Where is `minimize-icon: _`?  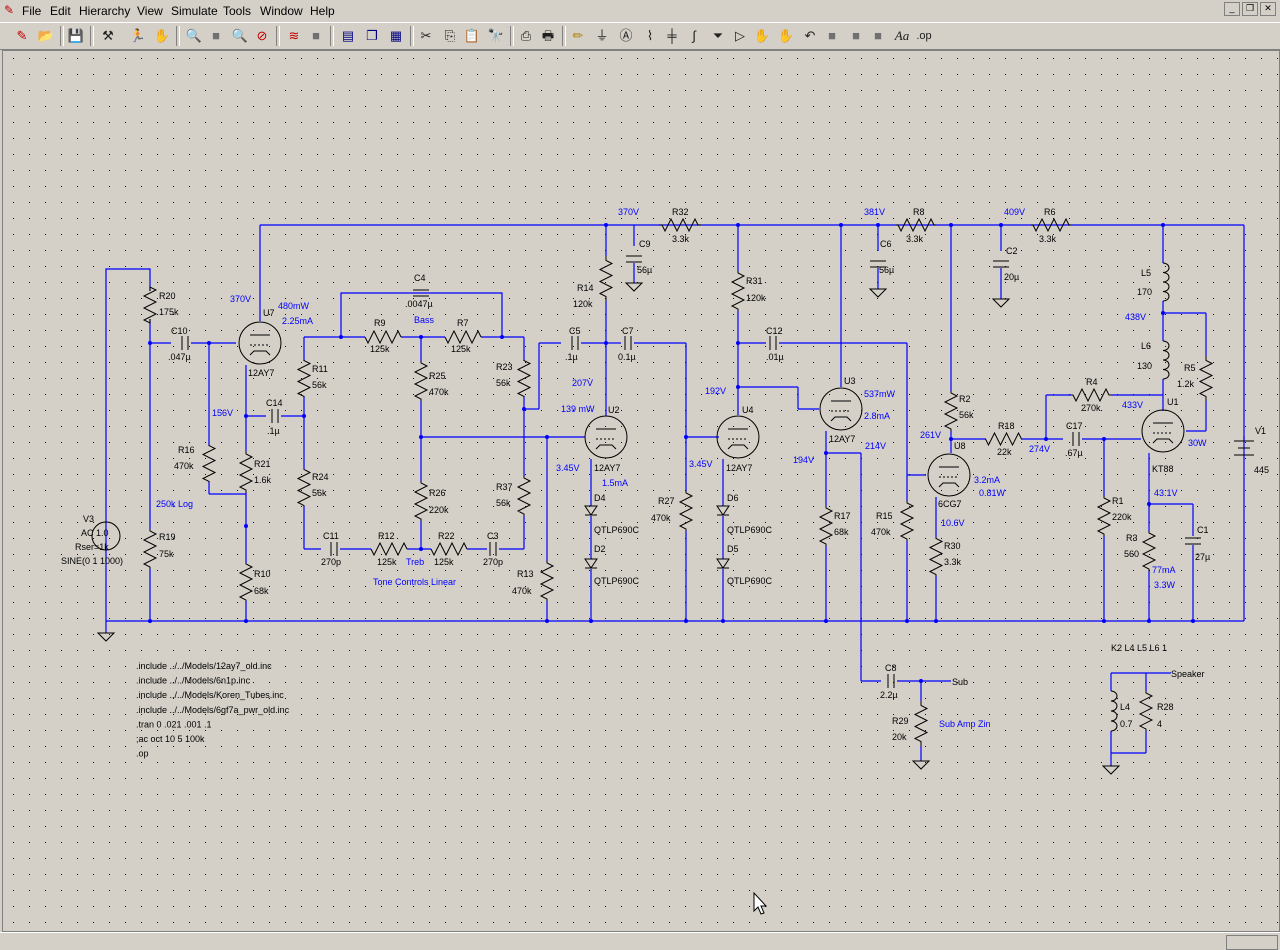 minimize-icon: _ is located at coordinates (1232, 9).